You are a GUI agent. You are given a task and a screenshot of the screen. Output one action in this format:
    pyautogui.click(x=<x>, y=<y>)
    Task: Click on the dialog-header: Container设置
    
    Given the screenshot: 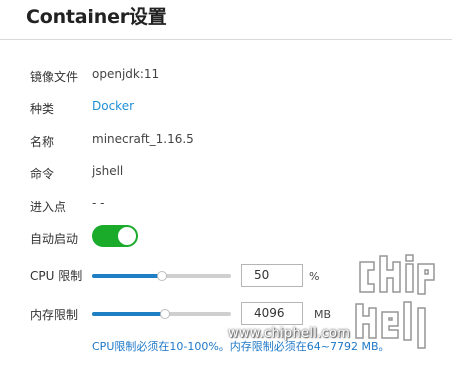 What is the action you would take?
    pyautogui.click(x=226, y=20)
    